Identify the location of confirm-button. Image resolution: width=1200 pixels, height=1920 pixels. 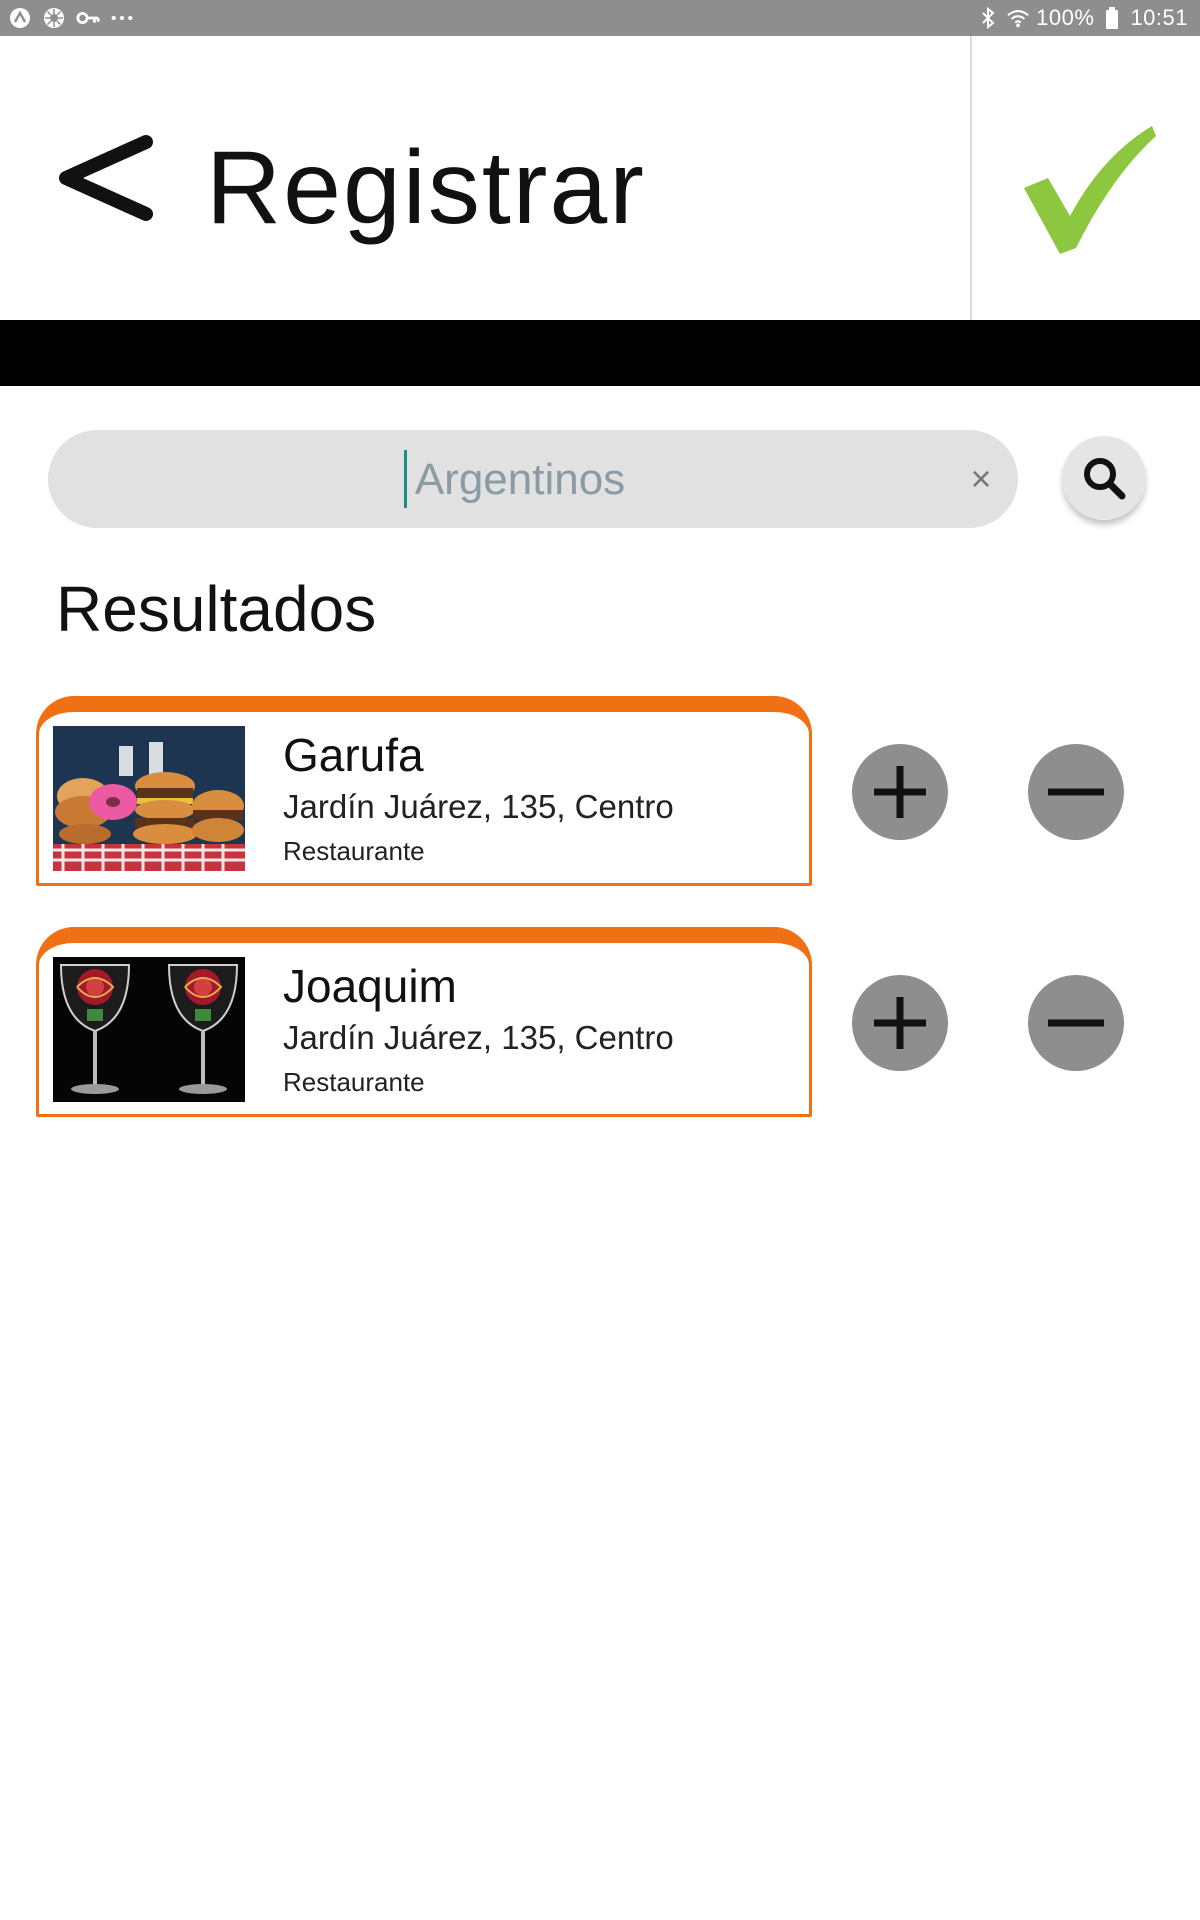
(1090, 191).